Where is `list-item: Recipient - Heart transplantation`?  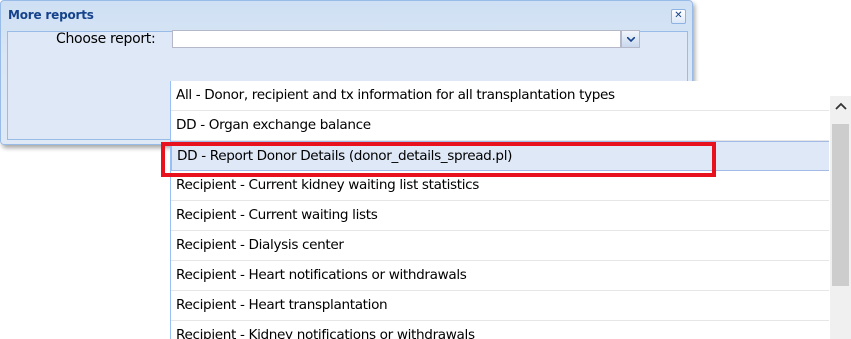 list-item: Recipient - Heart transplantation is located at coordinates (500, 306).